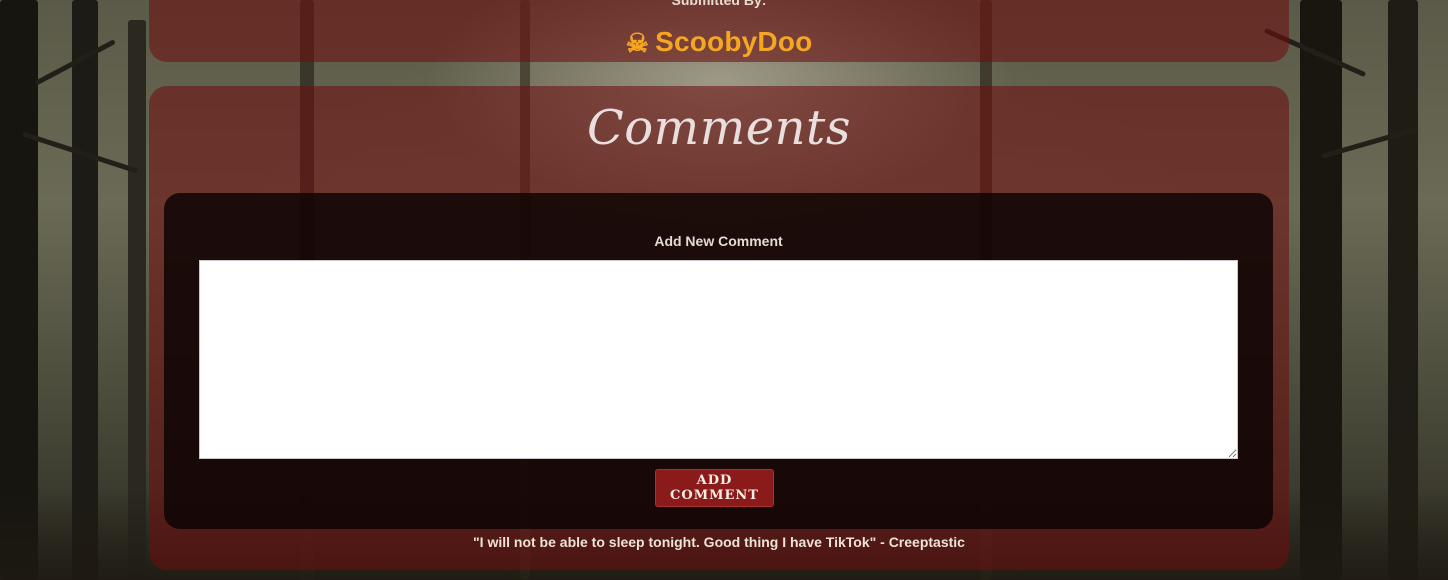  What do you see at coordinates (733, 41) in the screenshot?
I see `author-name: ScoobyDoo` at bounding box center [733, 41].